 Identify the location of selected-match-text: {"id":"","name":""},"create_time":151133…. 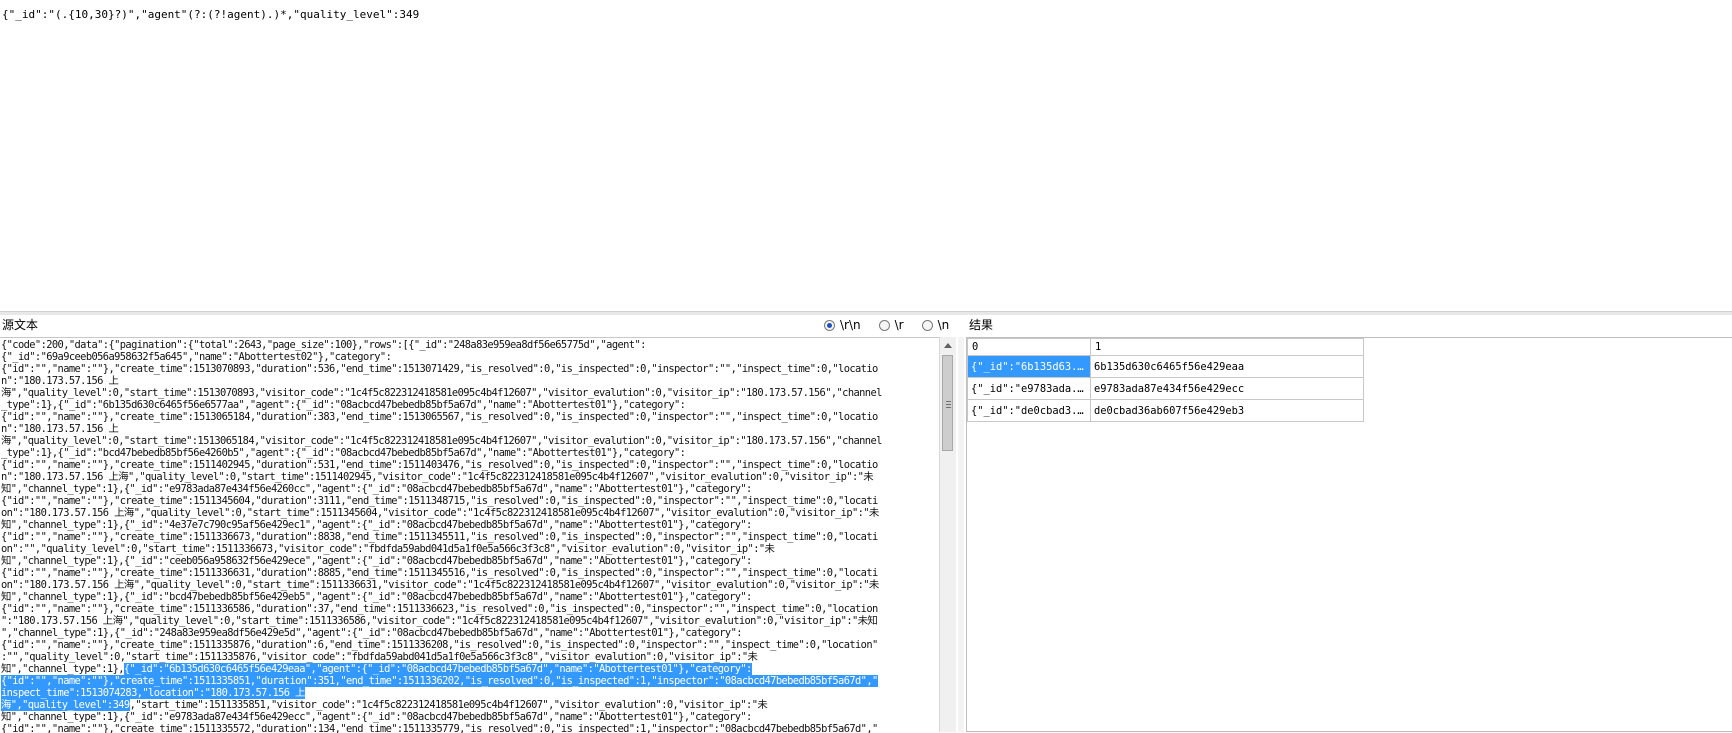
(439, 681).